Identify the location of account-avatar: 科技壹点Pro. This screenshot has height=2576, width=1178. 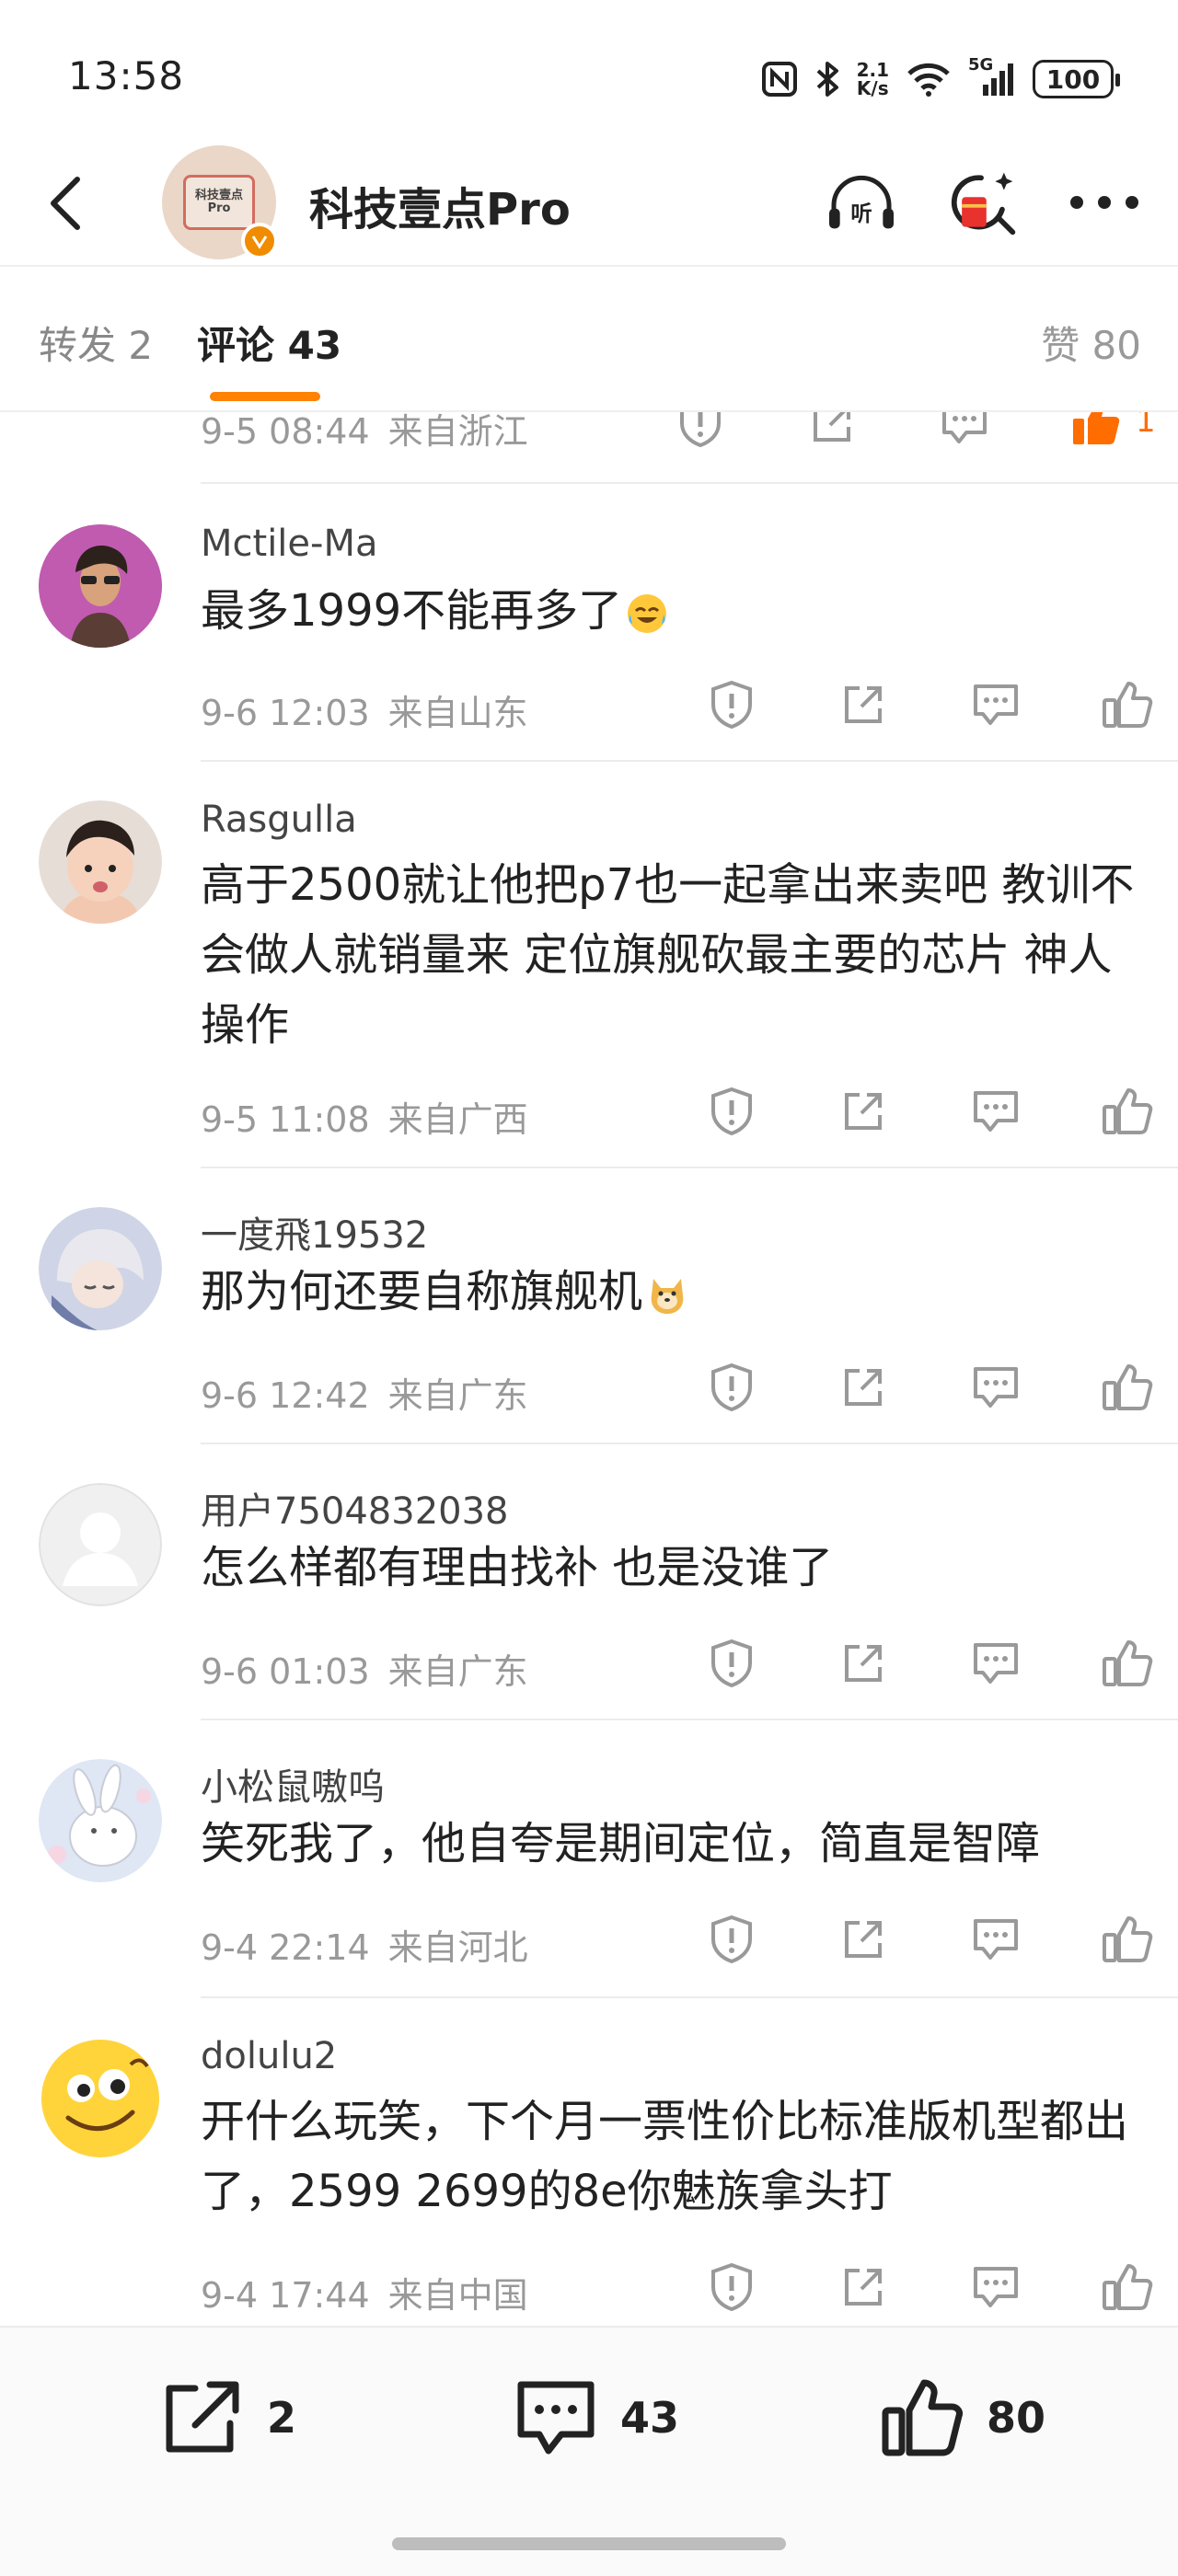
(220, 202).